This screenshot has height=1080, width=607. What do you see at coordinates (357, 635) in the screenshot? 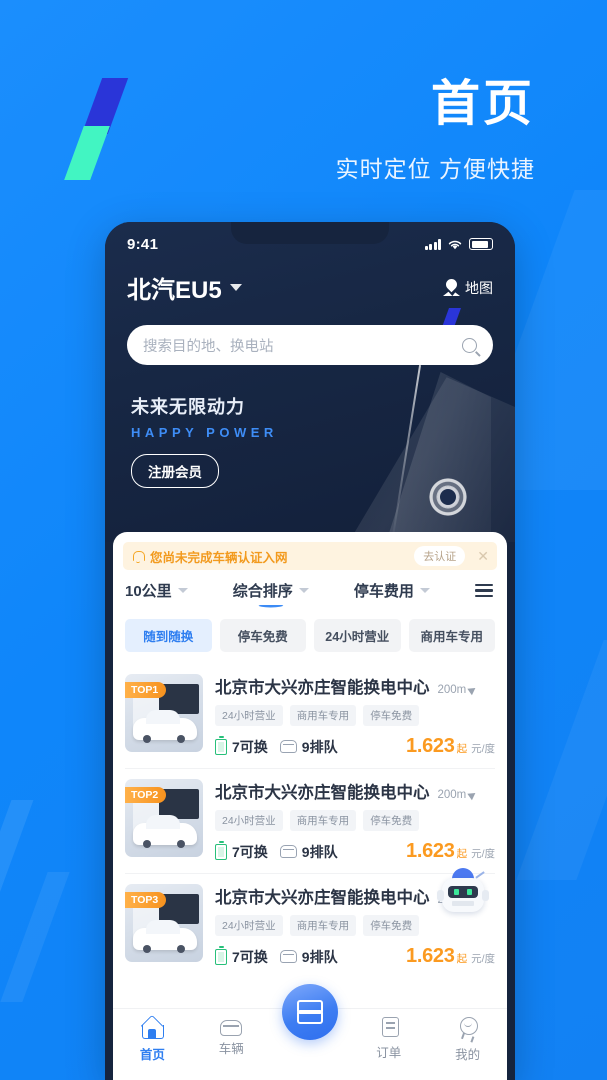
I see `chip-24h: 24小时营业` at bounding box center [357, 635].